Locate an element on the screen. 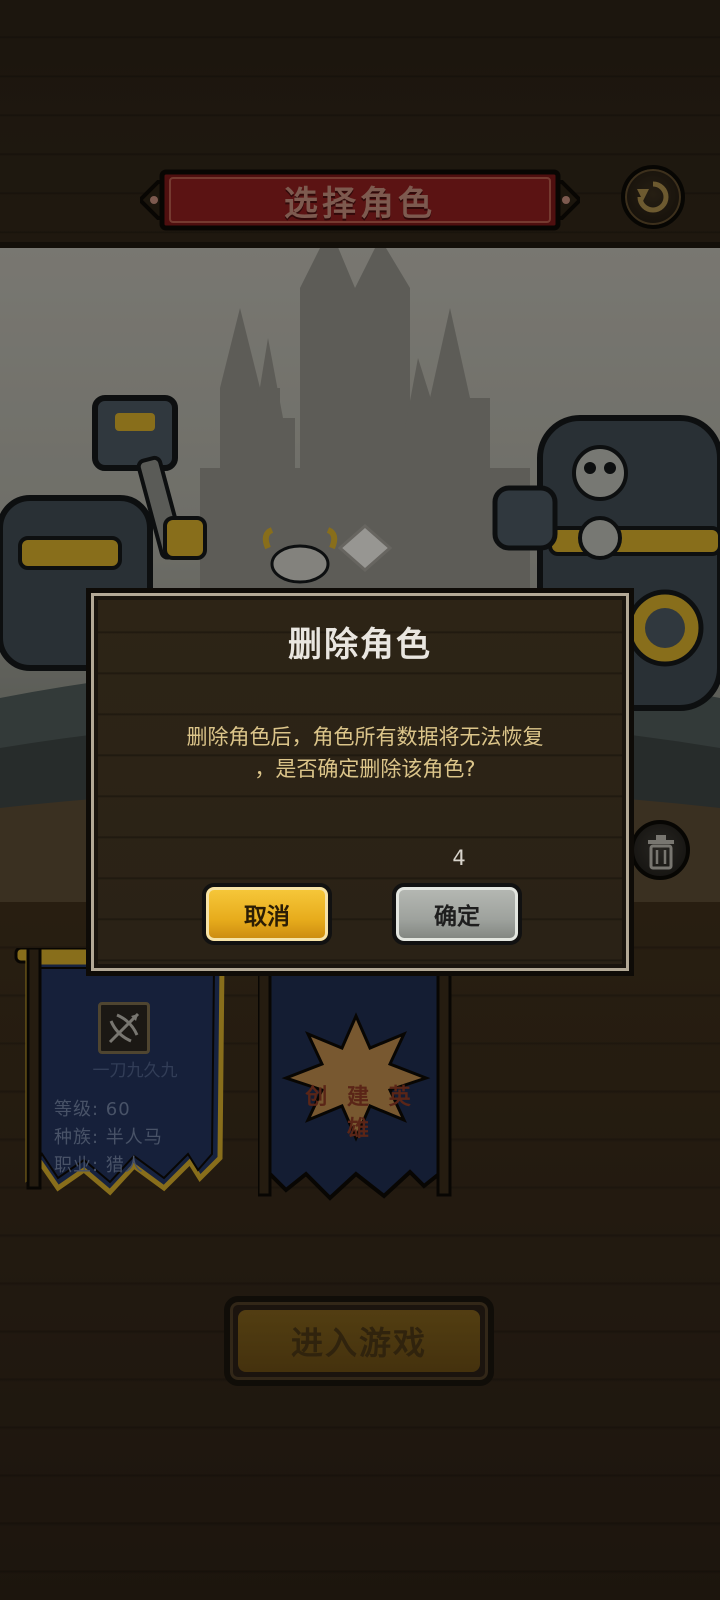 This screenshot has height=1600, width=720. cancel-button: 取消 is located at coordinates (267, 914).